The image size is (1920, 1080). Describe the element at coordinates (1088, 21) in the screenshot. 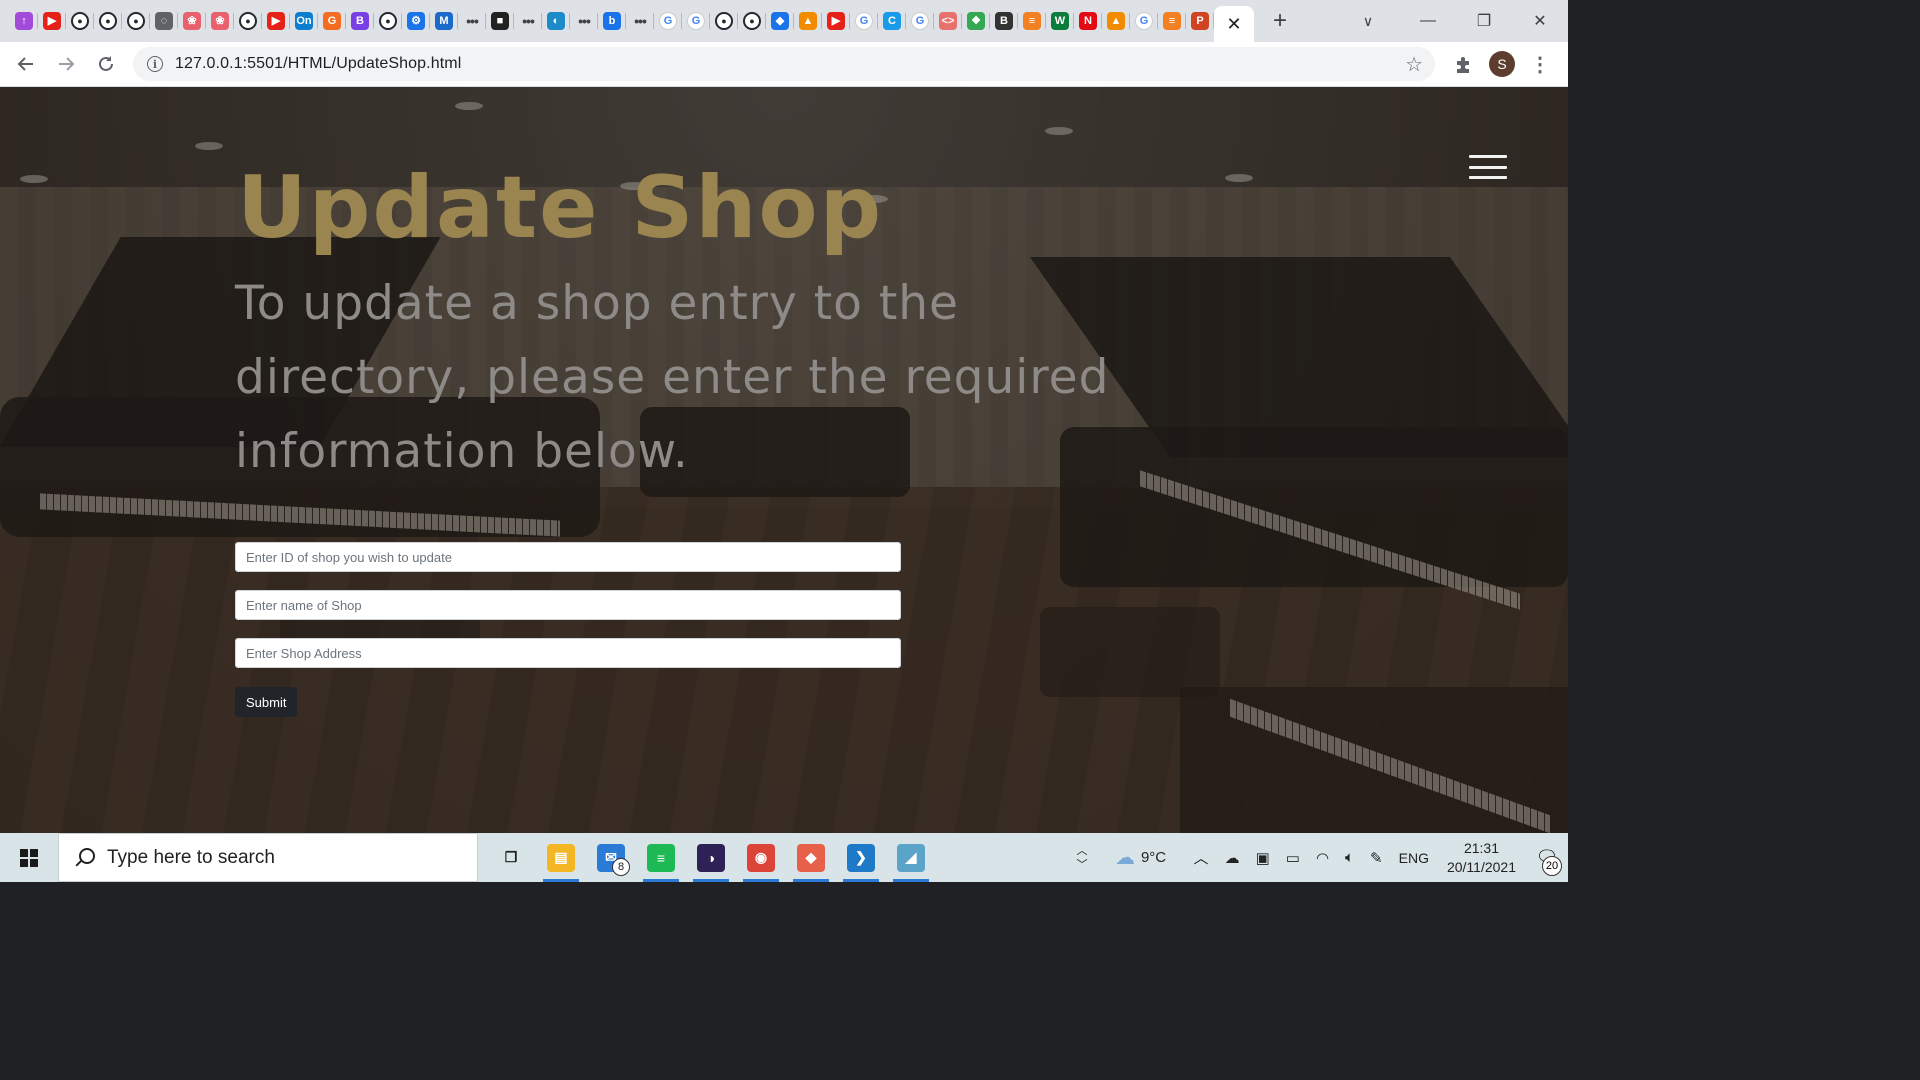

I see `pinned-tab: N` at that location.